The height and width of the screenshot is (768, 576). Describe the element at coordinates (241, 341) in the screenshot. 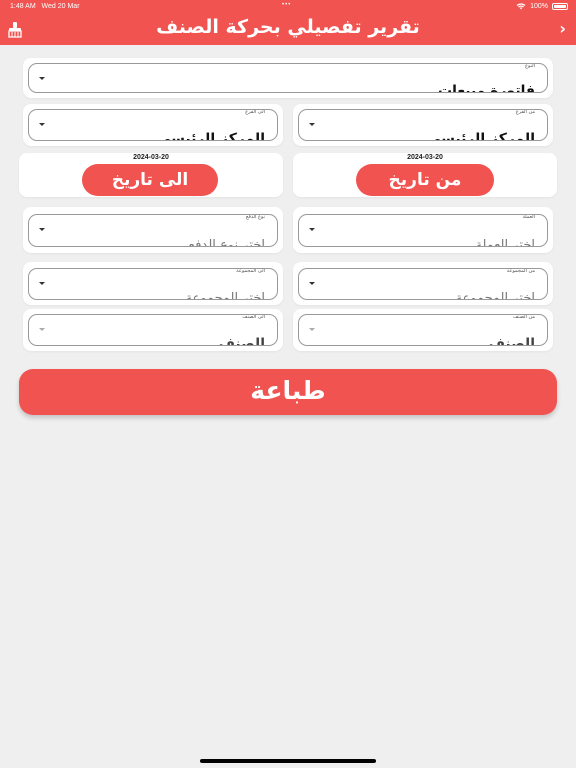

I see `to-item-value: الصنف` at that location.